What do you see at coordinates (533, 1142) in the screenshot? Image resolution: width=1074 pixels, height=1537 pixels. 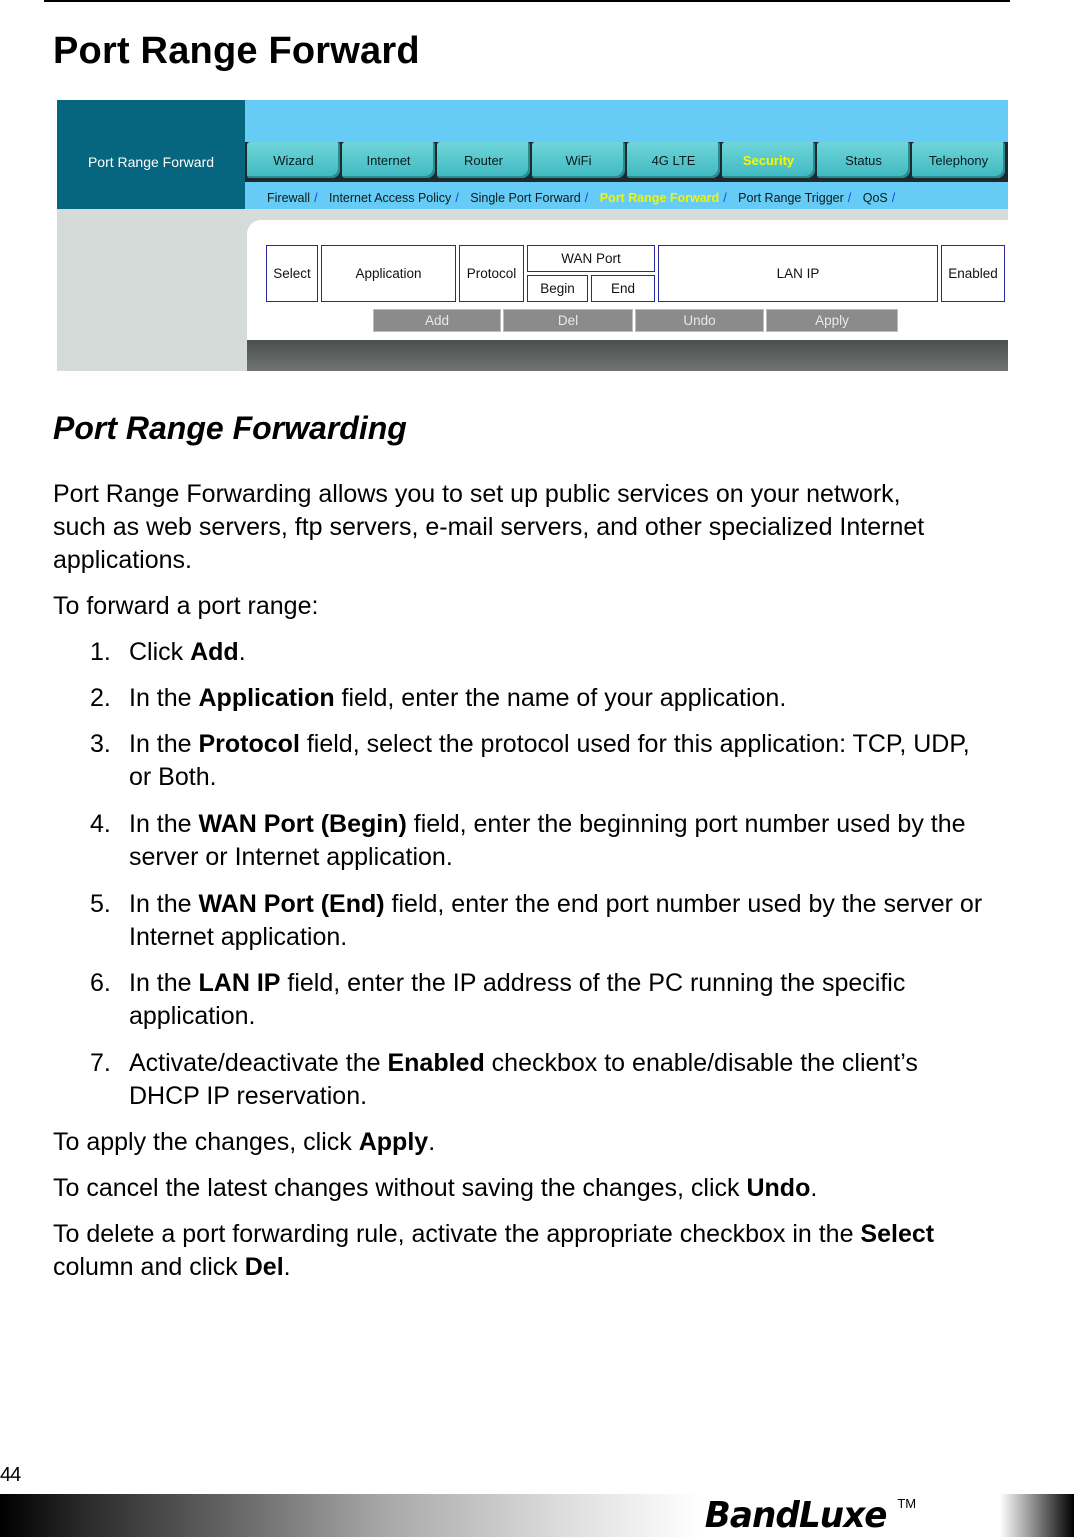 I see `apply-note: To apply the changes, click Apply.` at bounding box center [533, 1142].